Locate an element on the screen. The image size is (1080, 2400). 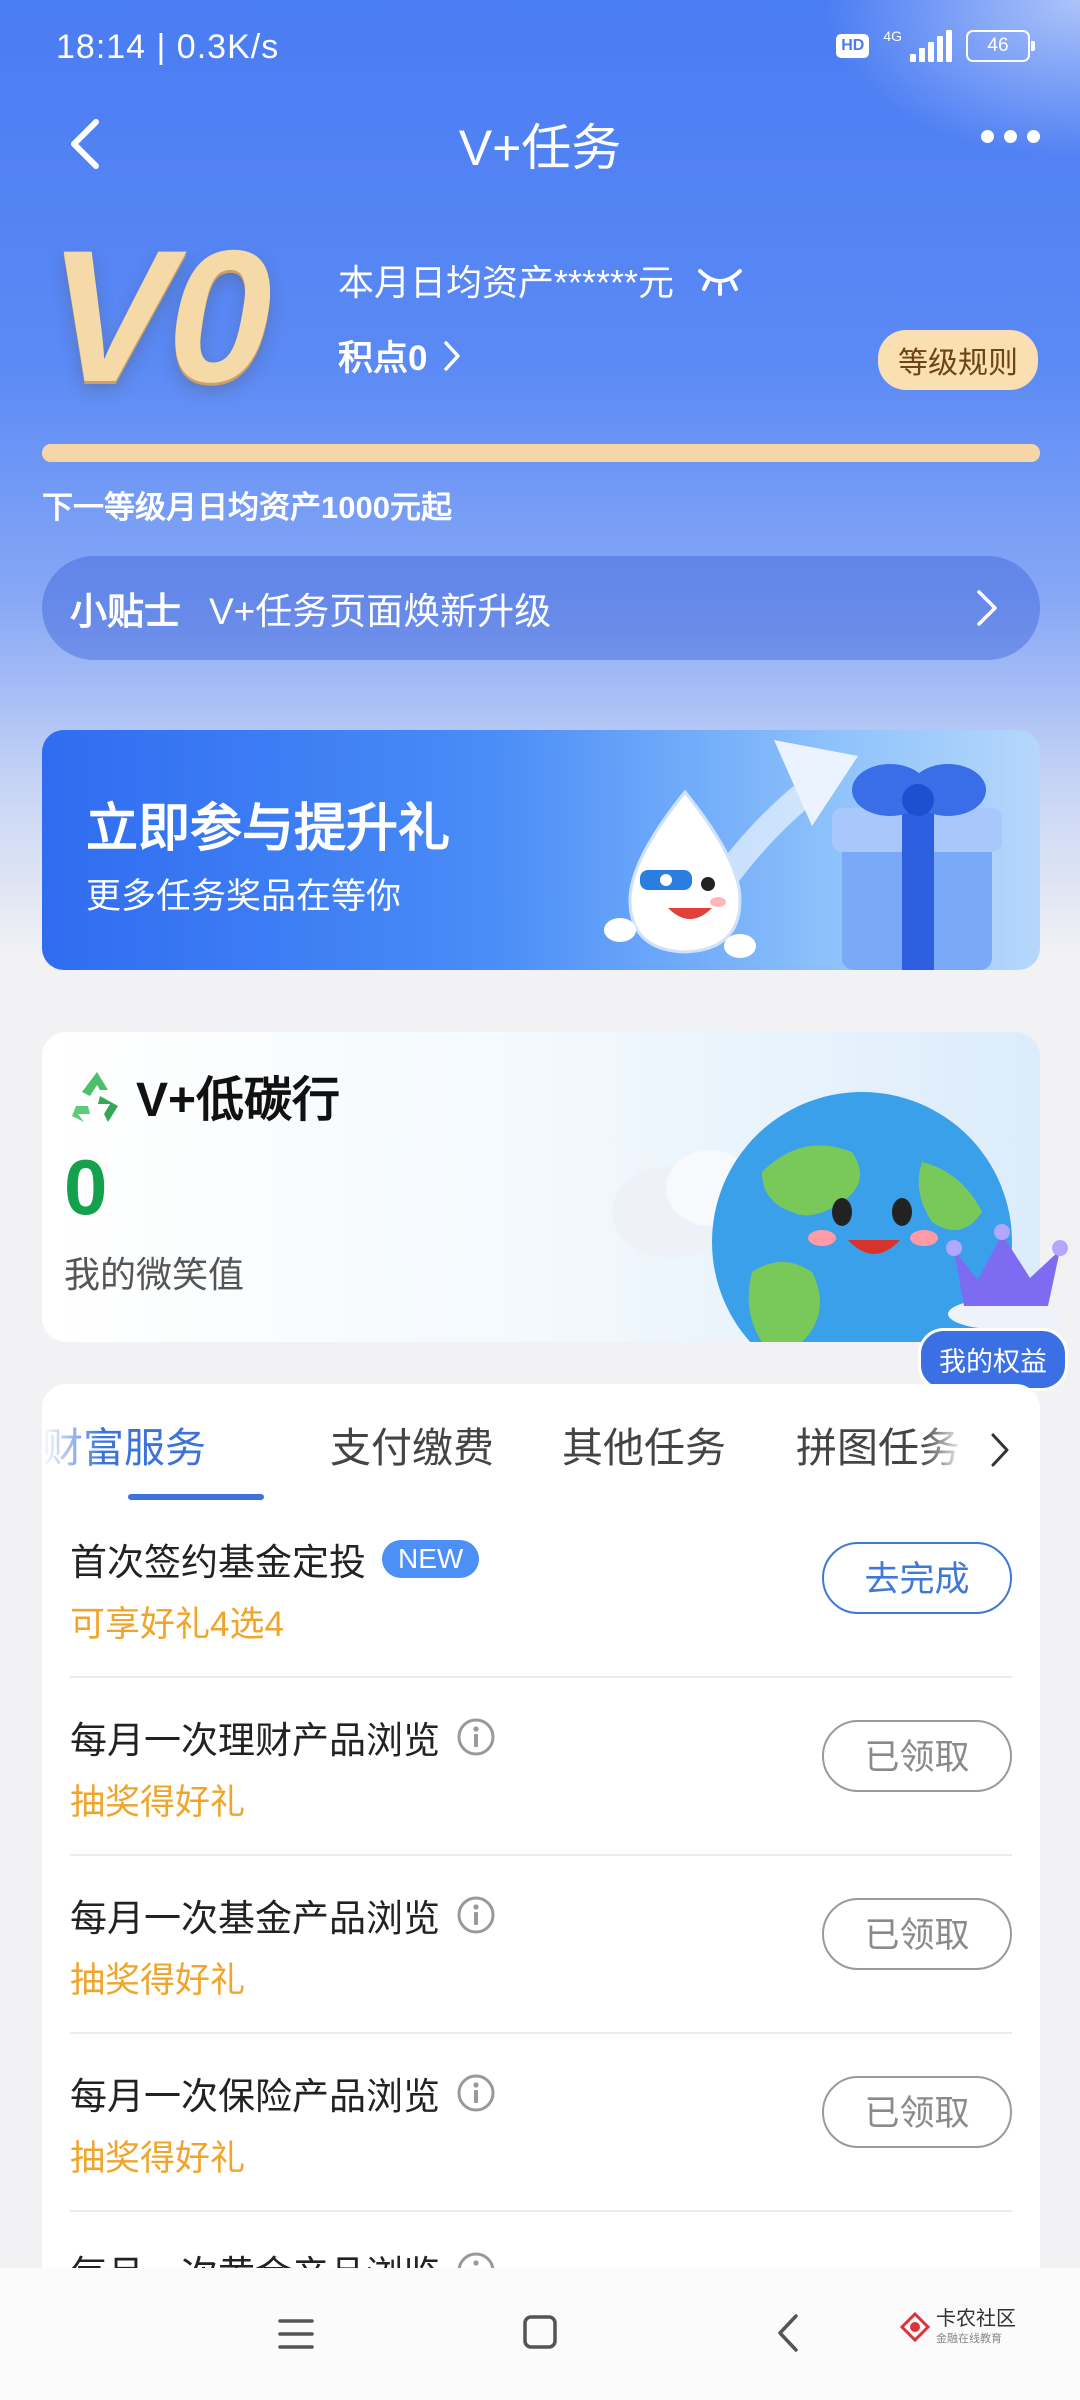
status-time-speed: 18:14 | 0.3K/s is located at coordinates (168, 47).